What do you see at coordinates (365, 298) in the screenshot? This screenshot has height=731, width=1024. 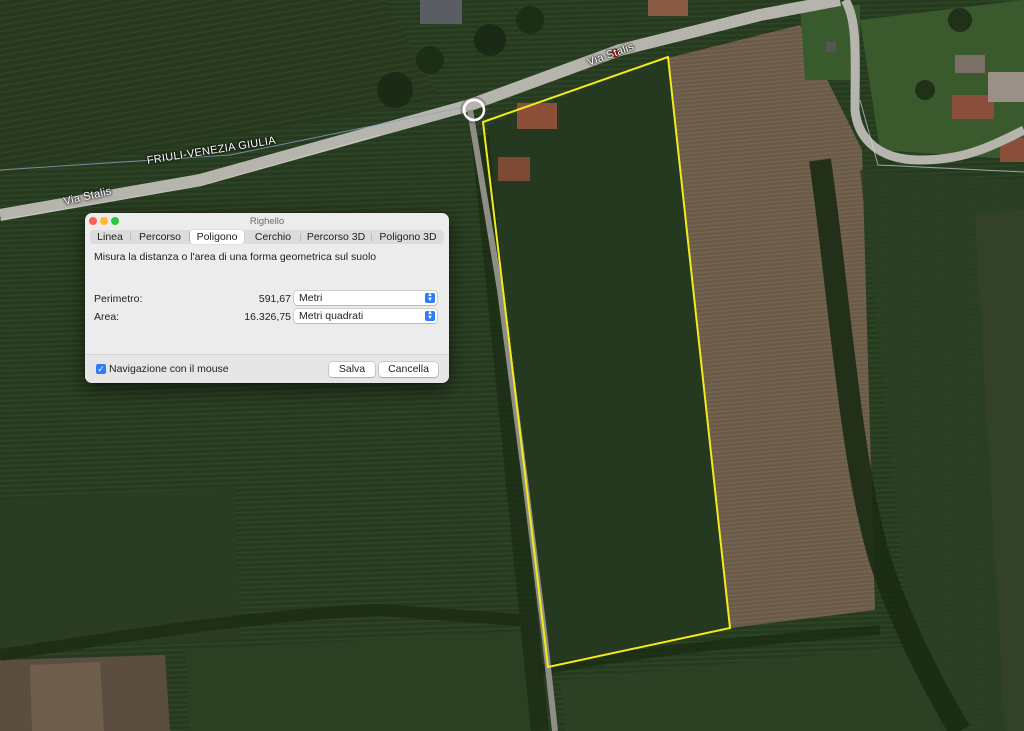 I see `perimeter-unit-select: Metri ▲ ▼` at bounding box center [365, 298].